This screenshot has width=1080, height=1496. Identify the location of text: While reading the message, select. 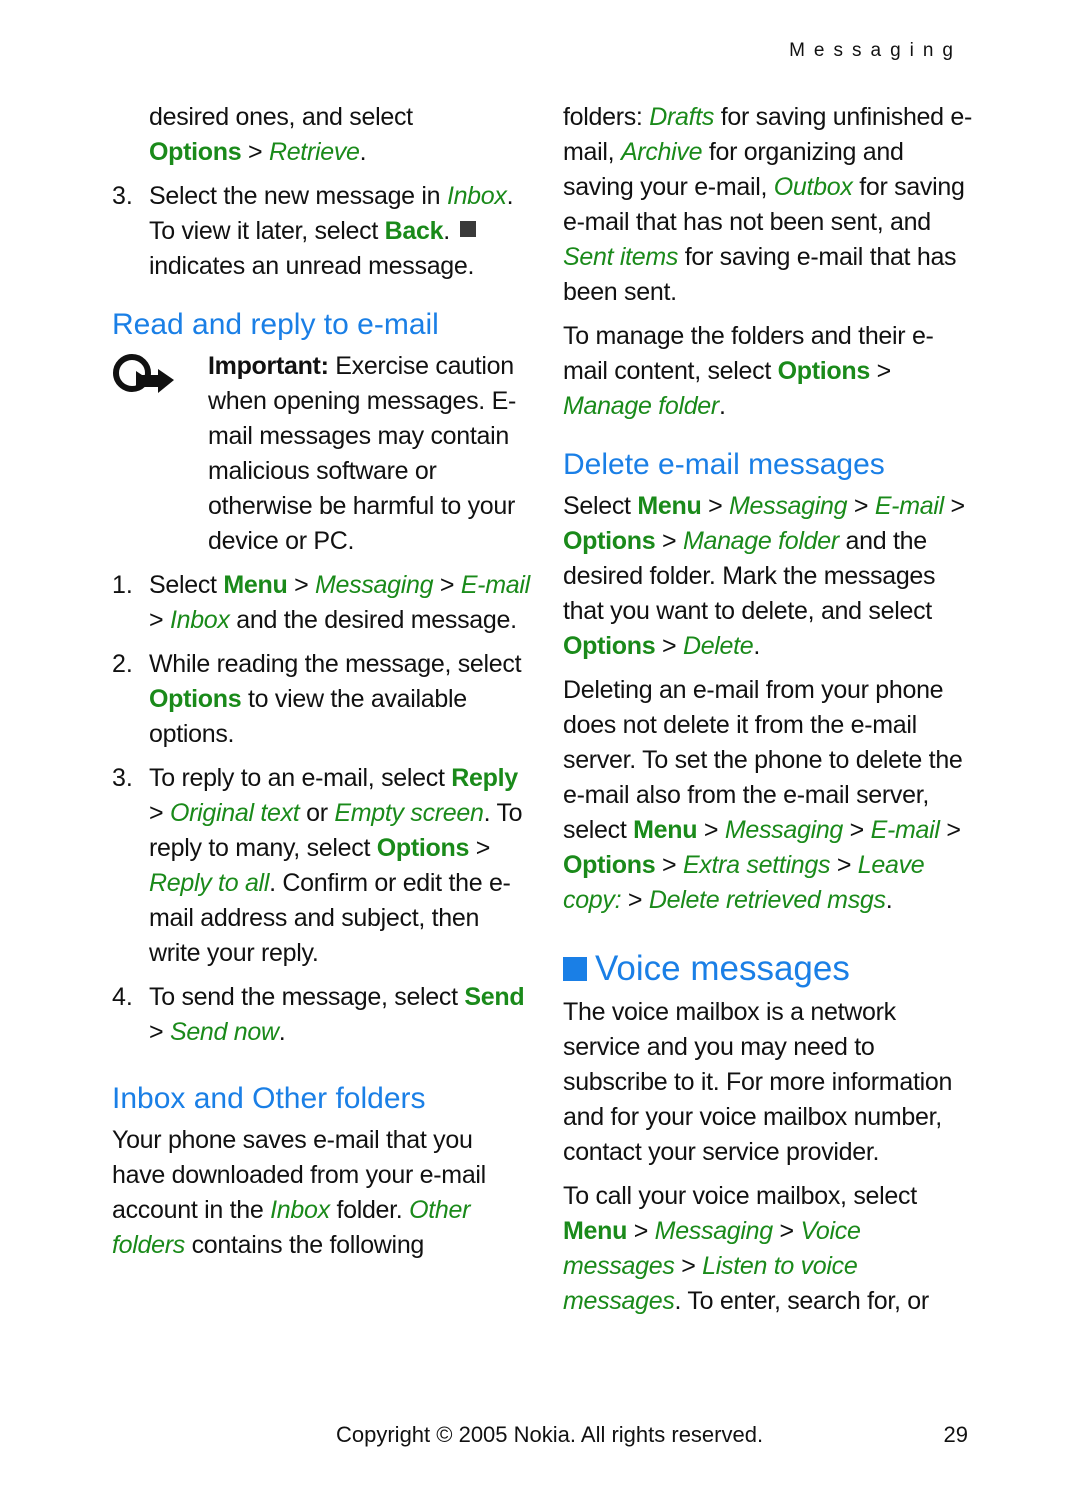
(335, 664).